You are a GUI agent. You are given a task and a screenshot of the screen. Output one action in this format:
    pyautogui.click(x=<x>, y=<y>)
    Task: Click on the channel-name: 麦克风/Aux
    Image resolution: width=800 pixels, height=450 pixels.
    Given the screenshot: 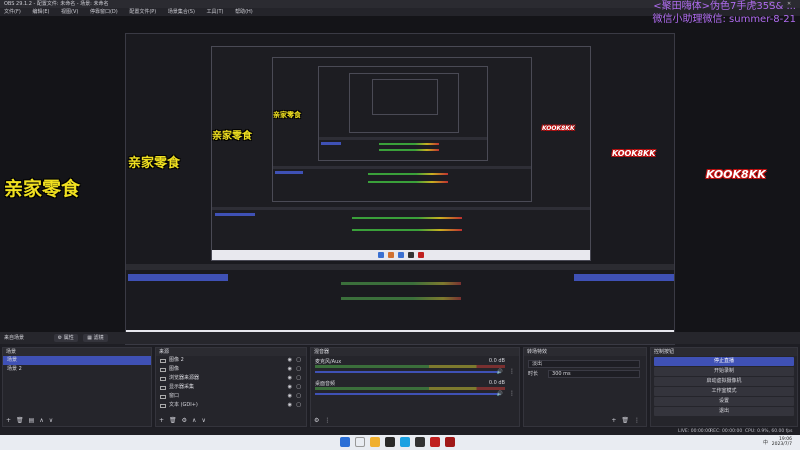 What is the action you would take?
    pyautogui.click(x=328, y=362)
    